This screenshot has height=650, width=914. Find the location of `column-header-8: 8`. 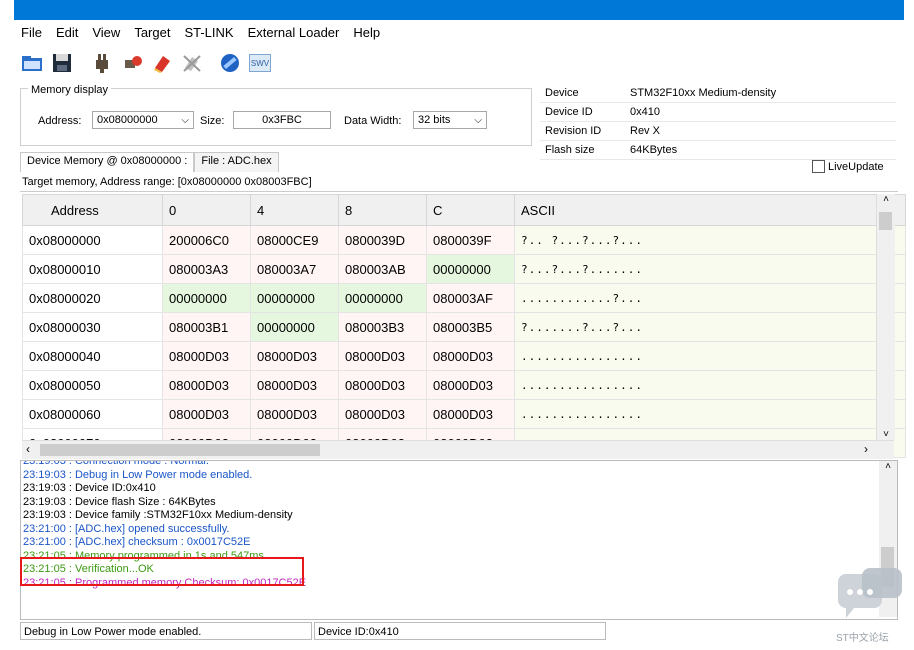

column-header-8: 8 is located at coordinates (382, 210).